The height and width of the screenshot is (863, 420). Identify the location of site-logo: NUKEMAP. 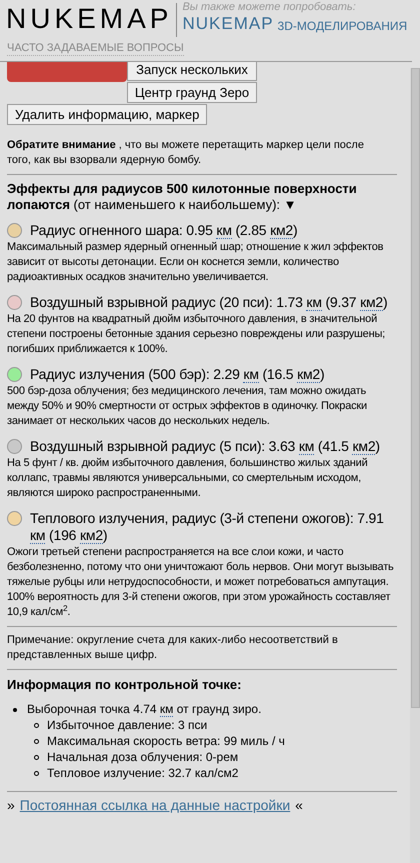
(86, 18).